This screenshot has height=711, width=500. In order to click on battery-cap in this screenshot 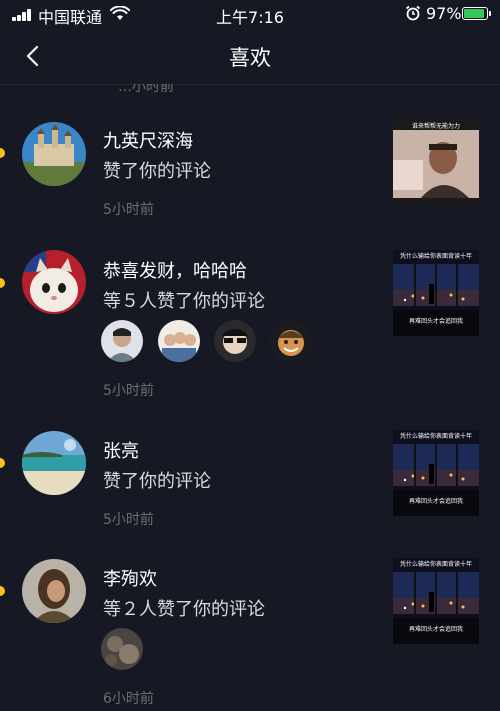, I will do `click(490, 13)`.